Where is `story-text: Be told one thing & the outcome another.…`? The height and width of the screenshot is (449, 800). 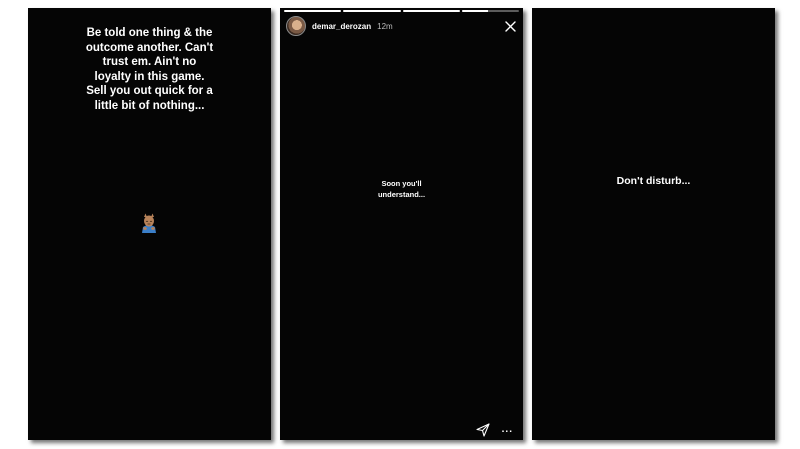
story-text: Be told one thing & the outcome another.… is located at coordinates (149, 69).